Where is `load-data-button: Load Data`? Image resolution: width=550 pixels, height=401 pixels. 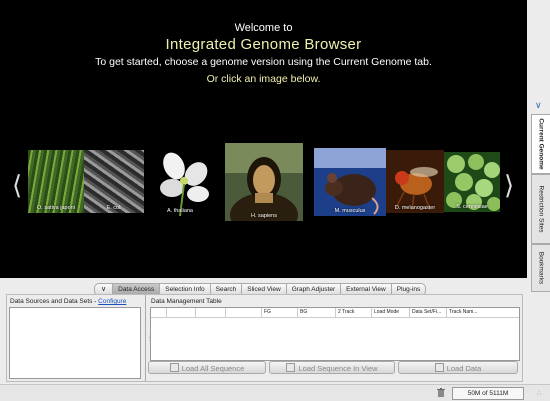
load-data-button: Load Data is located at coordinates (458, 367).